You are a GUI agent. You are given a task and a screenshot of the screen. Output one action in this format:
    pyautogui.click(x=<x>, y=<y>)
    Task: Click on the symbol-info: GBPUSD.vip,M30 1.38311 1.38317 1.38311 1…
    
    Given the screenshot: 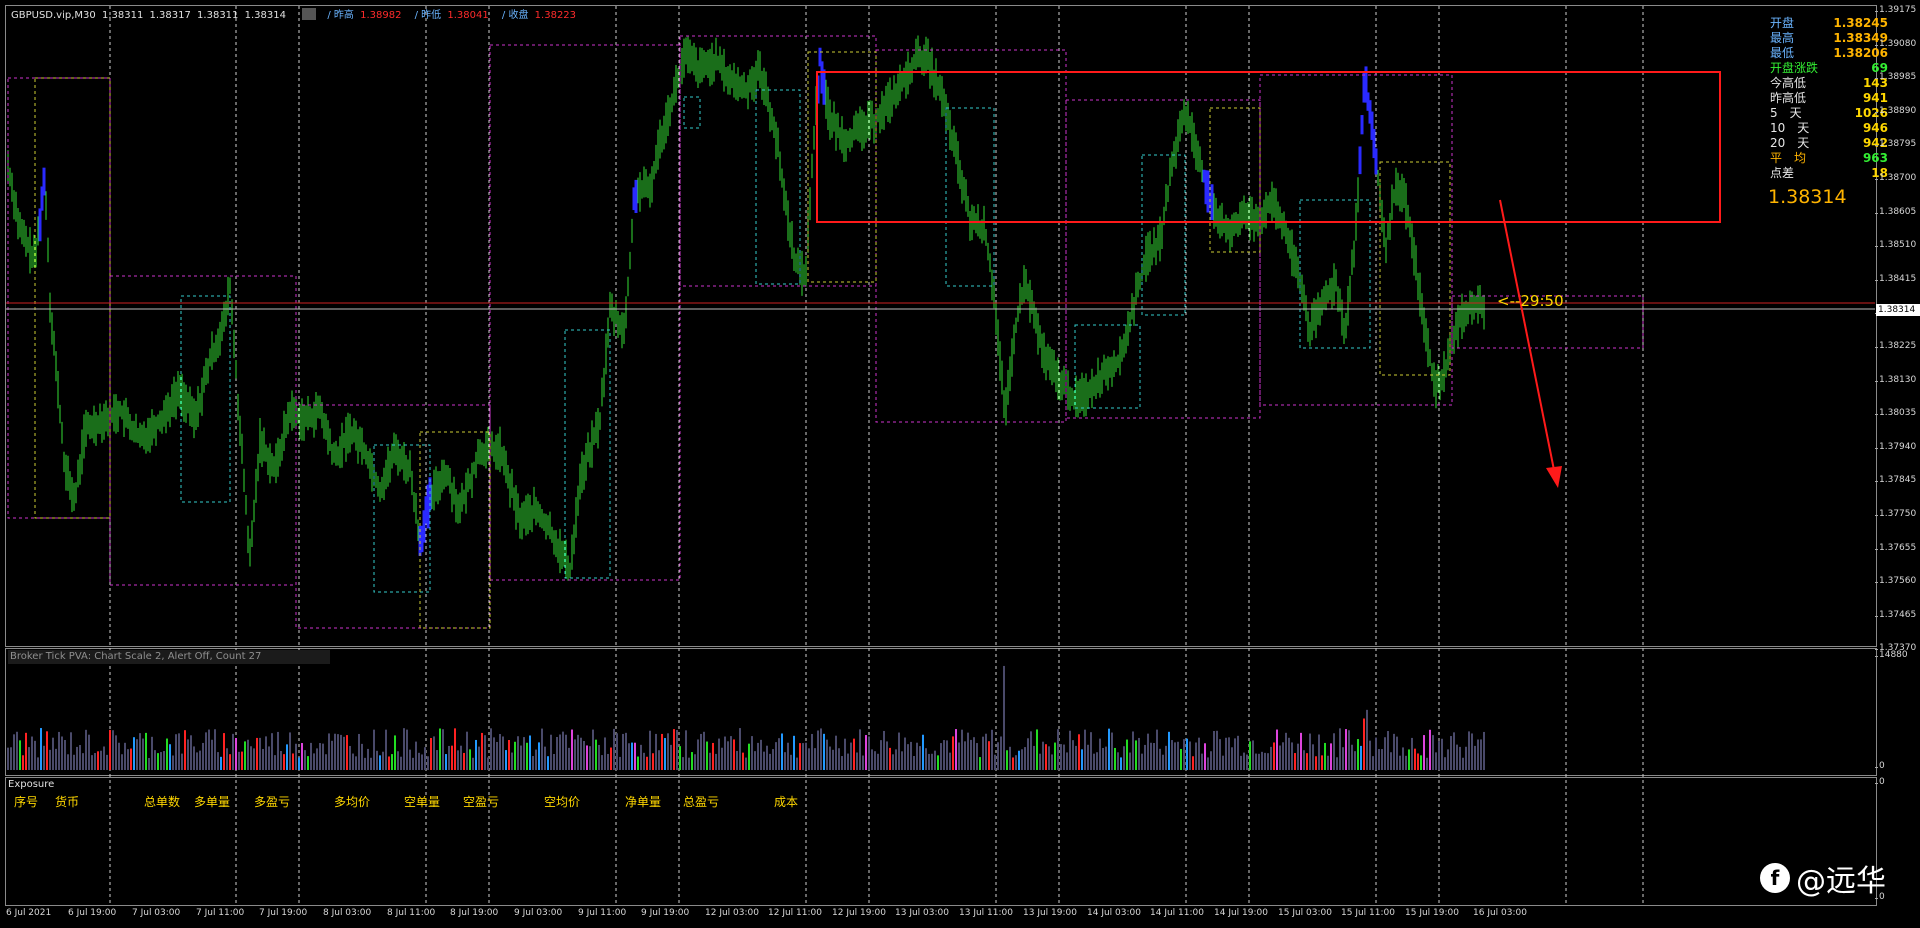 What is the action you would take?
    pyautogui.click(x=295, y=13)
    